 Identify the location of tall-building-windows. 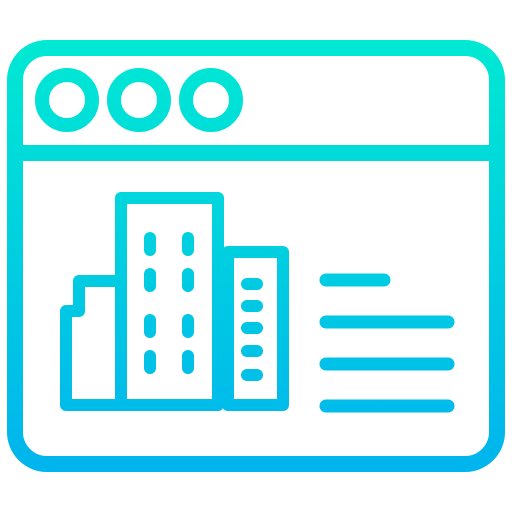
(169, 303).